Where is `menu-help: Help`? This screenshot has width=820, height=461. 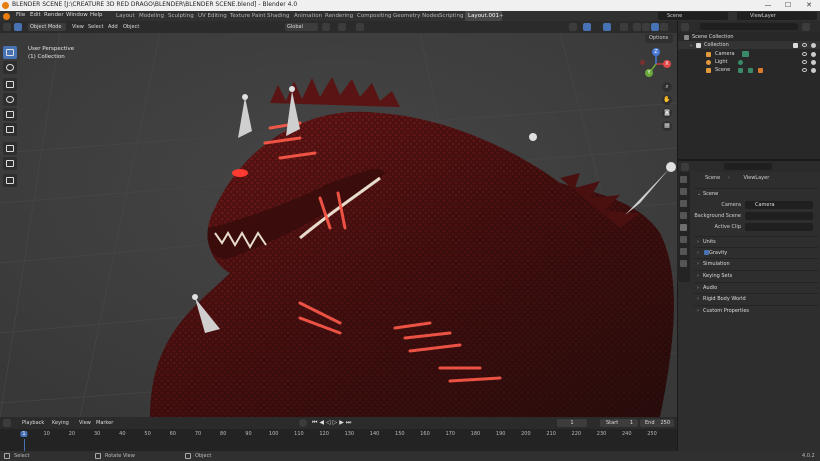 menu-help: Help is located at coordinates (96, 15).